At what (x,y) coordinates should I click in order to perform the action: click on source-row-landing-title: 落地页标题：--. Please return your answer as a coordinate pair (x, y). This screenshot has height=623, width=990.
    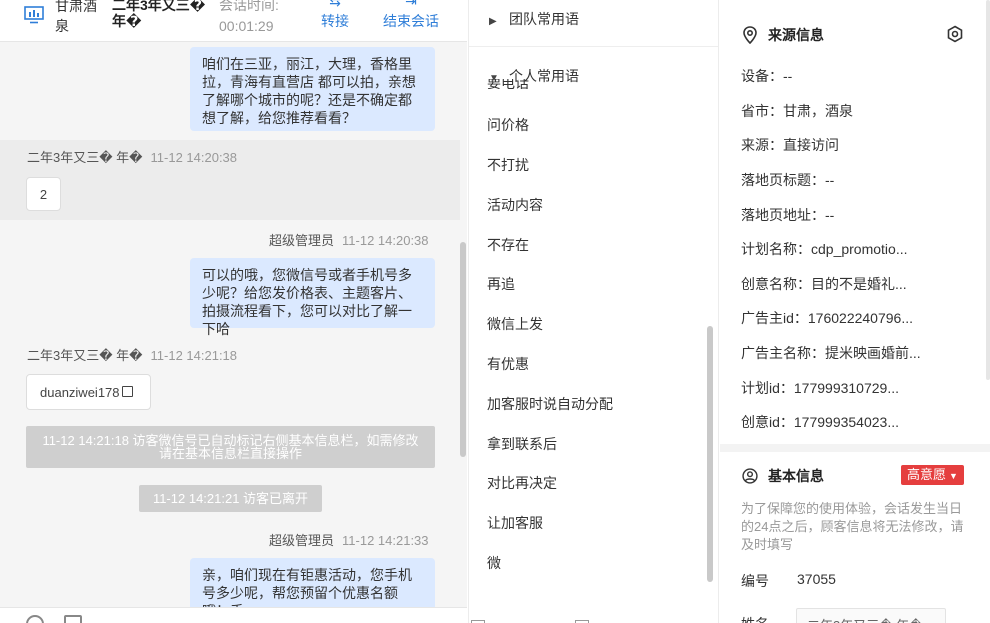
    Looking at the image, I should click on (788, 180).